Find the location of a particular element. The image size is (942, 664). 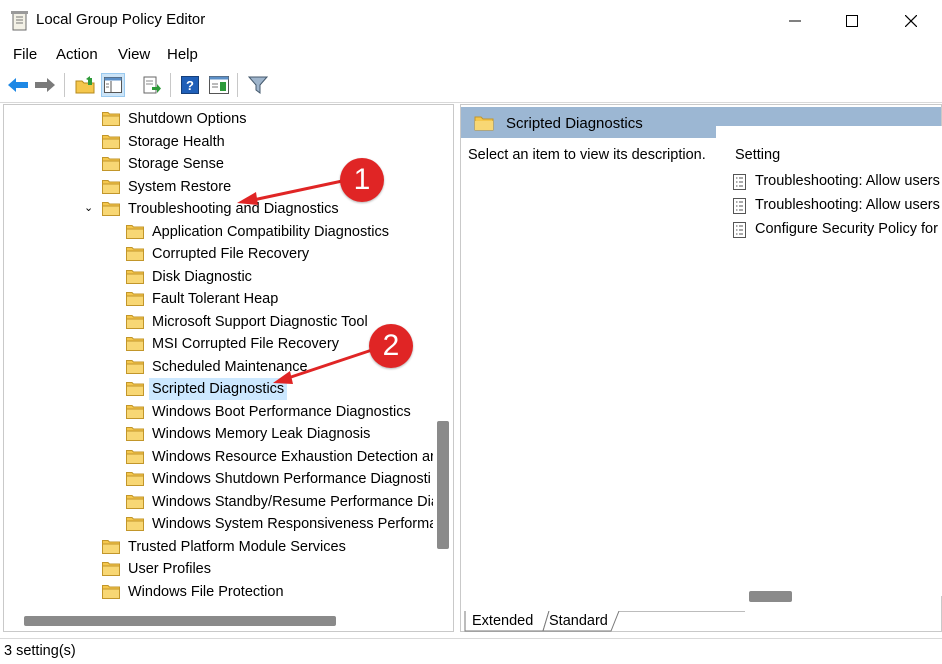

annotation-badge-1: 1 is located at coordinates (362, 180).